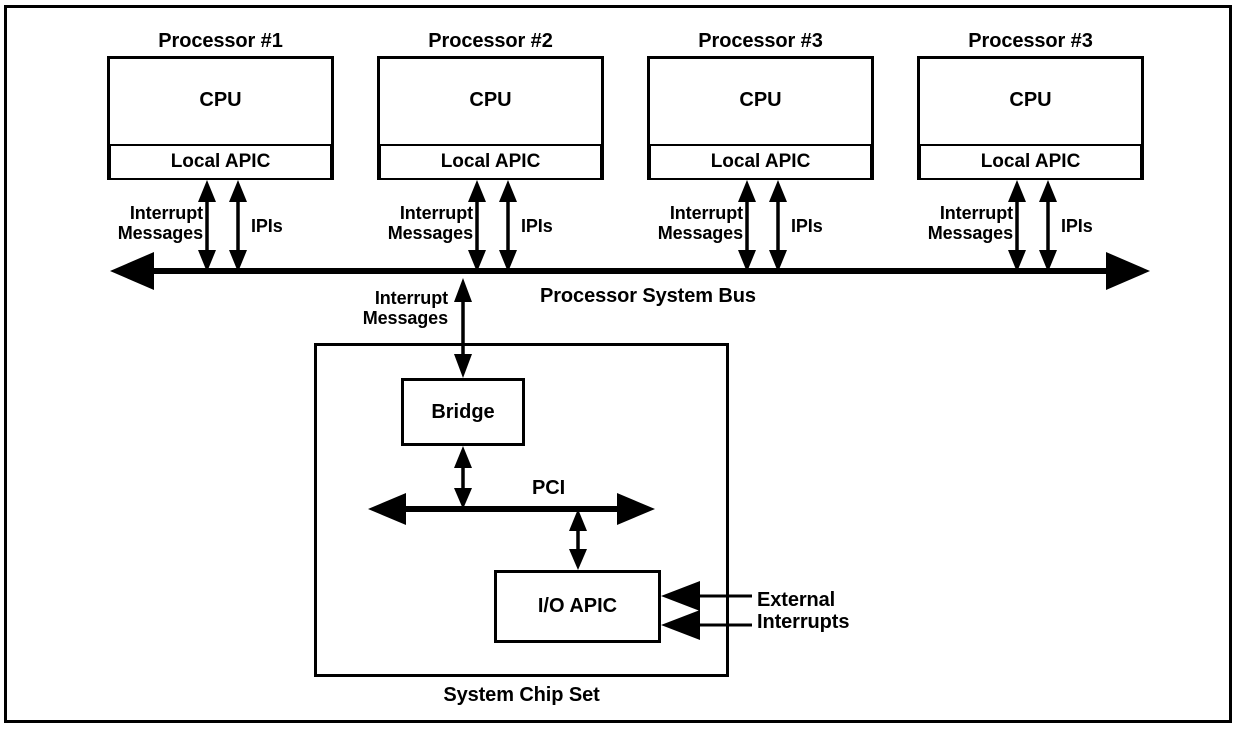 This screenshot has width=1240, height=732. I want to click on processor-3-ipis-arrow, so click(778, 226).